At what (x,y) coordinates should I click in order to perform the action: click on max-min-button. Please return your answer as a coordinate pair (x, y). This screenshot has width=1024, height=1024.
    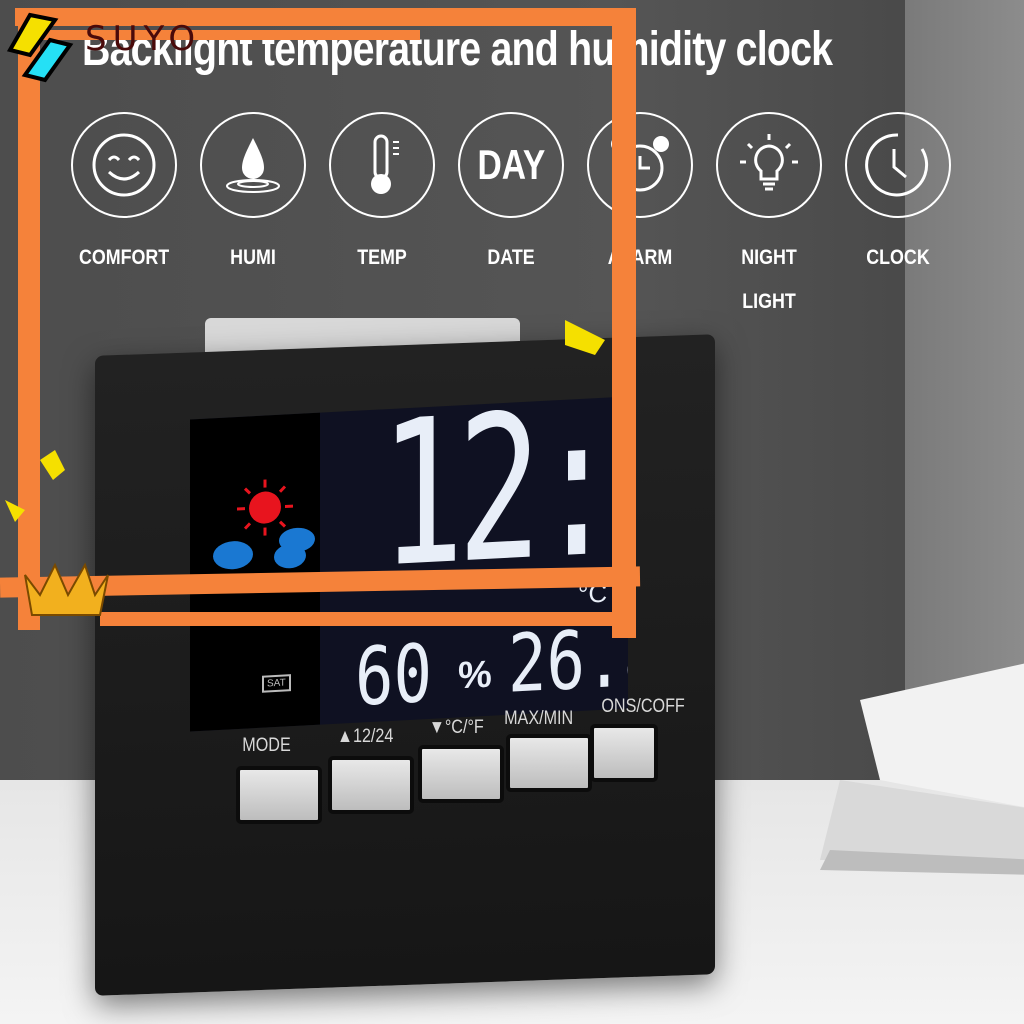
    Looking at the image, I should click on (549, 763).